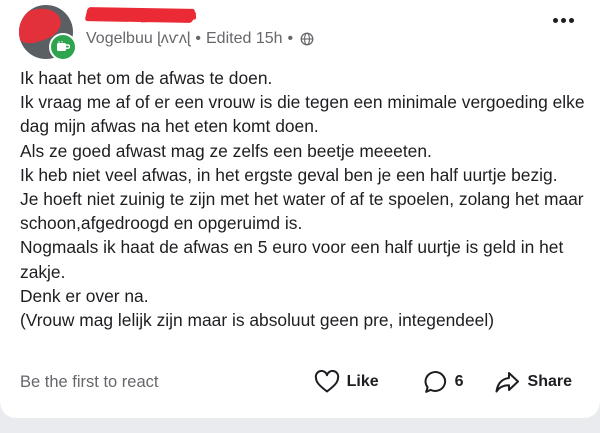 Image resolution: width=600 pixels, height=433 pixels. Describe the element at coordinates (244, 39) in the screenshot. I see `edited-time: Edited 15h` at that location.